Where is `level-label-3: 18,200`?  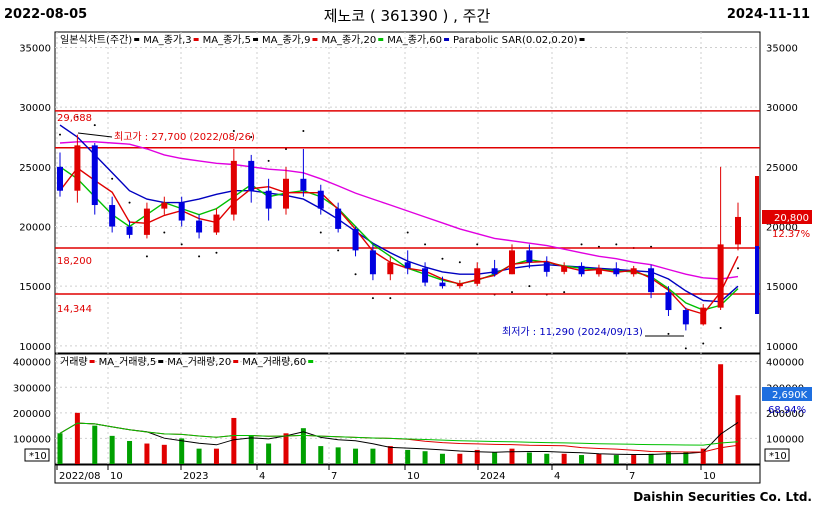
level-label-3: 18,200 is located at coordinates (74, 261).